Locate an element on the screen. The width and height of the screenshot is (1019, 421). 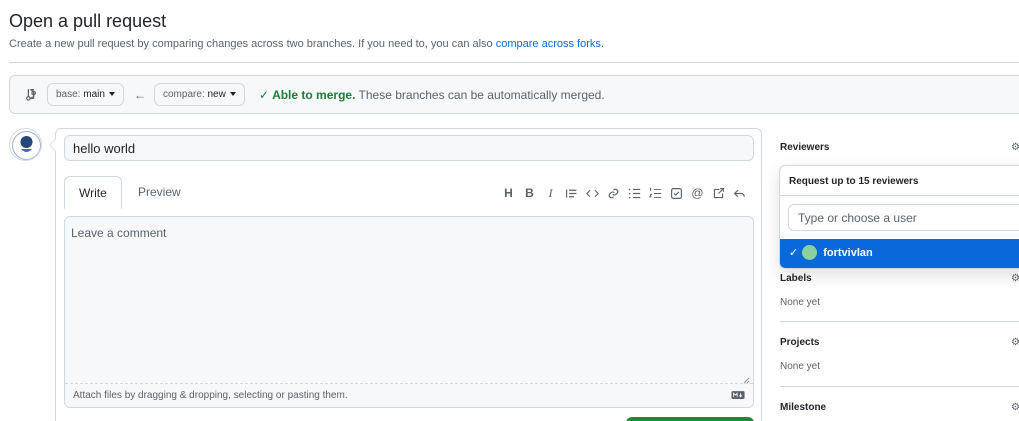
labels-value: None yet is located at coordinates (800, 302).